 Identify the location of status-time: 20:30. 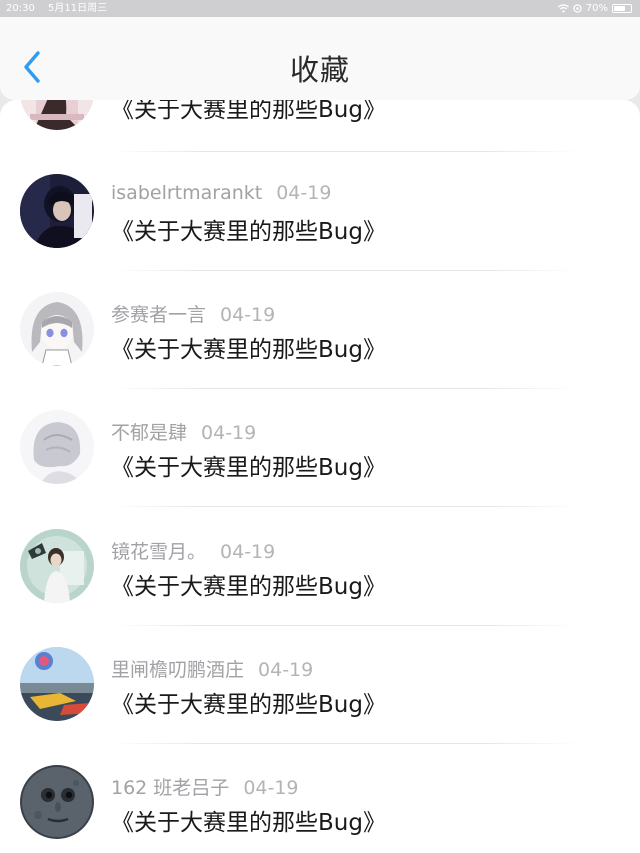
(20, 8).